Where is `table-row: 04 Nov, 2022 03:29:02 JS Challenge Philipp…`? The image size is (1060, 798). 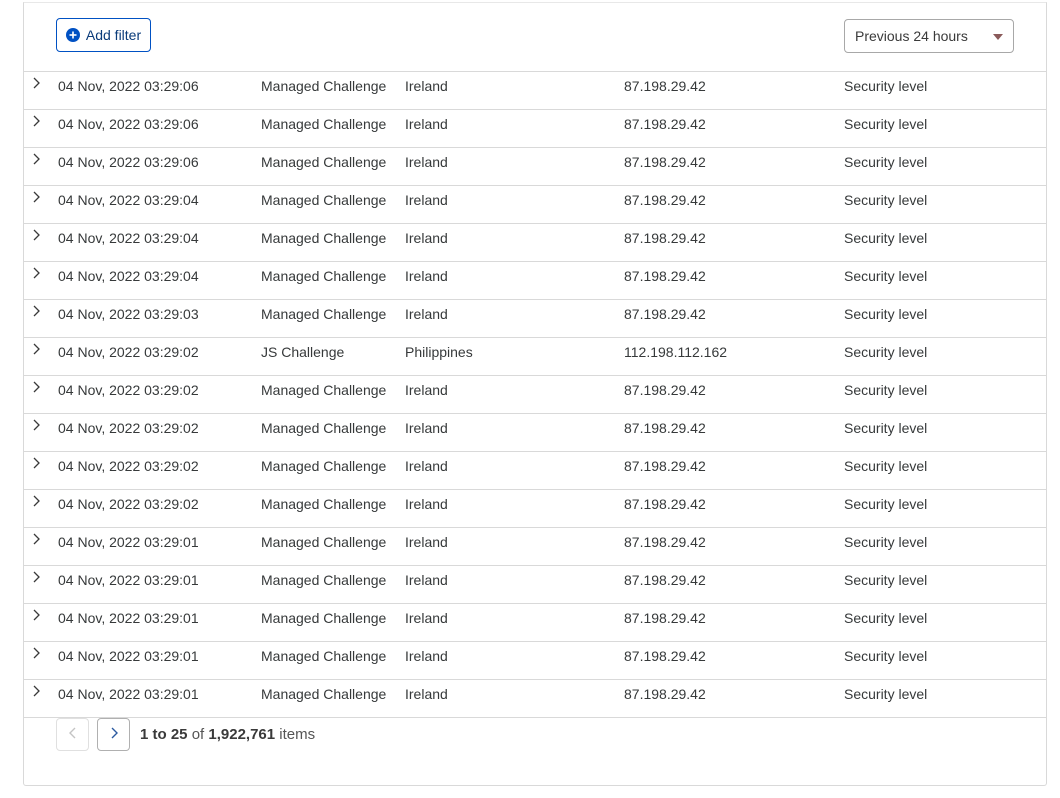
table-row: 04 Nov, 2022 03:29:02 JS Challenge Philipp… is located at coordinates (535, 357).